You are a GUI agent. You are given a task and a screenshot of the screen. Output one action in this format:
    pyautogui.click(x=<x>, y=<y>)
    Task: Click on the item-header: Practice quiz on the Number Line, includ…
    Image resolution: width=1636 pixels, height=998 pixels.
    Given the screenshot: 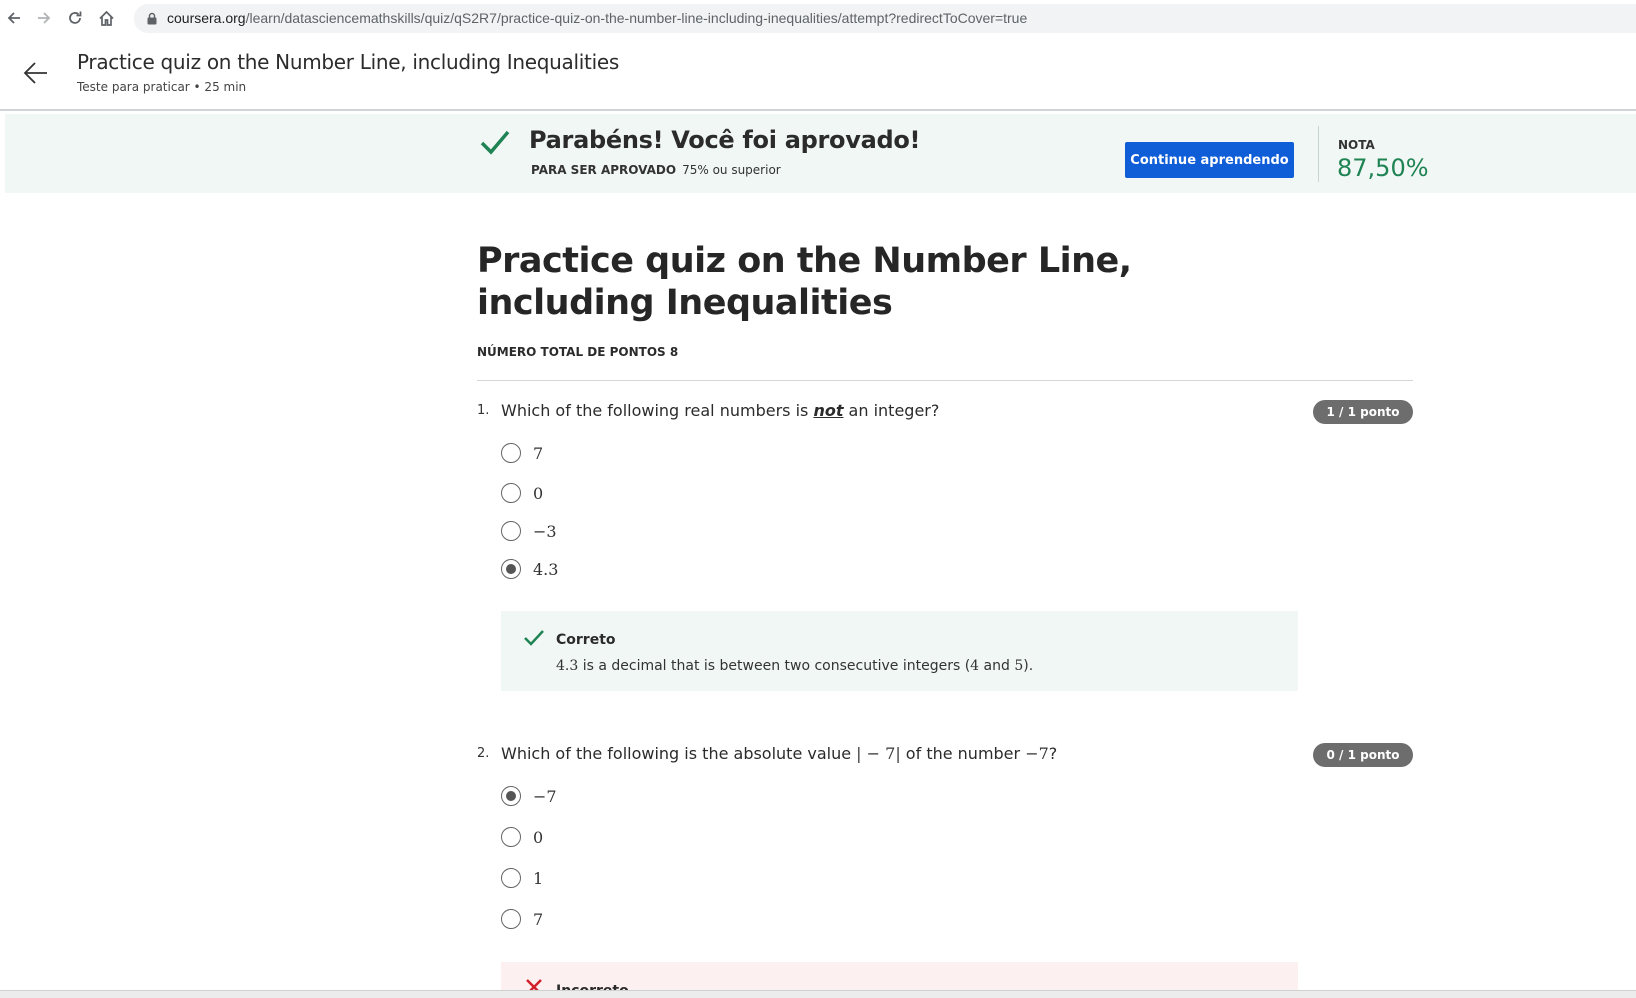 What is the action you would take?
    pyautogui.click(x=818, y=74)
    